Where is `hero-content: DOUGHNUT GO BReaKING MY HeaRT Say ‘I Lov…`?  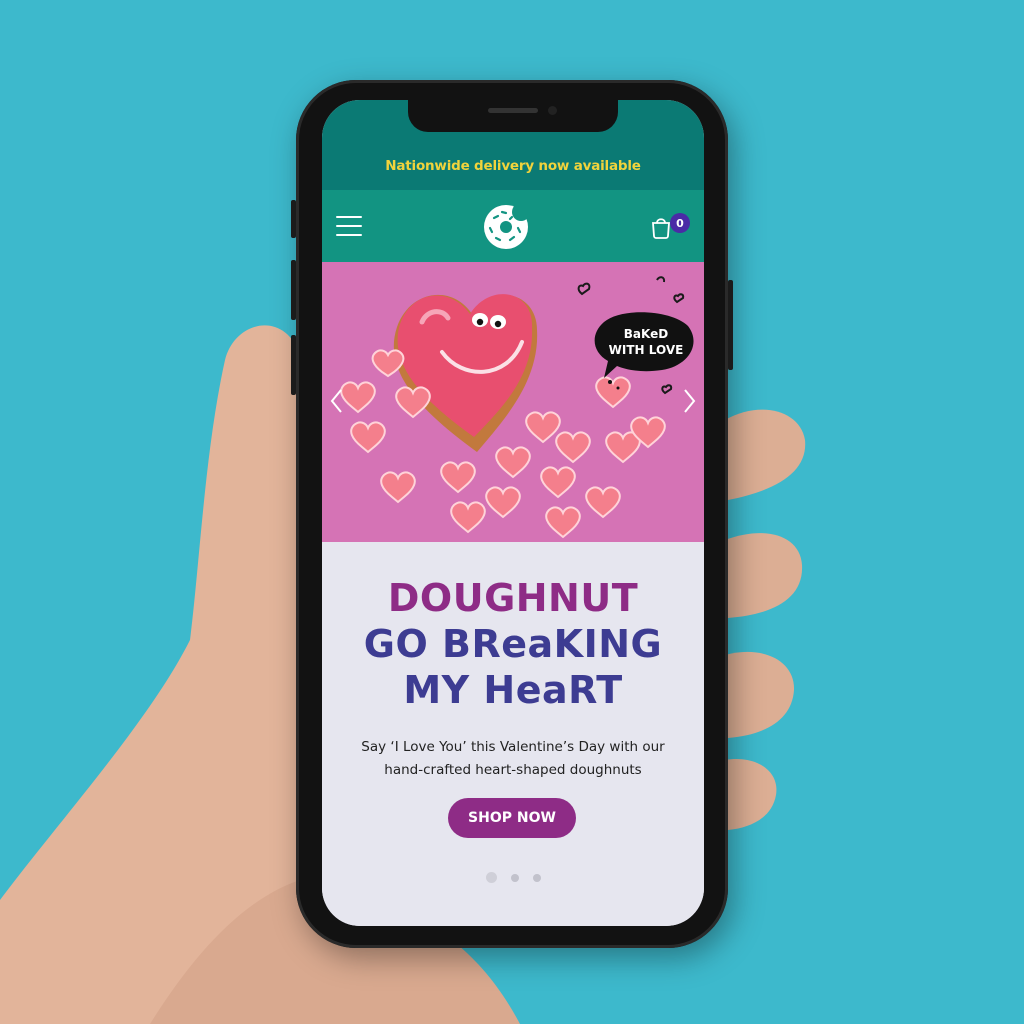 hero-content: DOUGHNUT GO BReaKING MY HeaRT Say ‘I Lov… is located at coordinates (513, 734).